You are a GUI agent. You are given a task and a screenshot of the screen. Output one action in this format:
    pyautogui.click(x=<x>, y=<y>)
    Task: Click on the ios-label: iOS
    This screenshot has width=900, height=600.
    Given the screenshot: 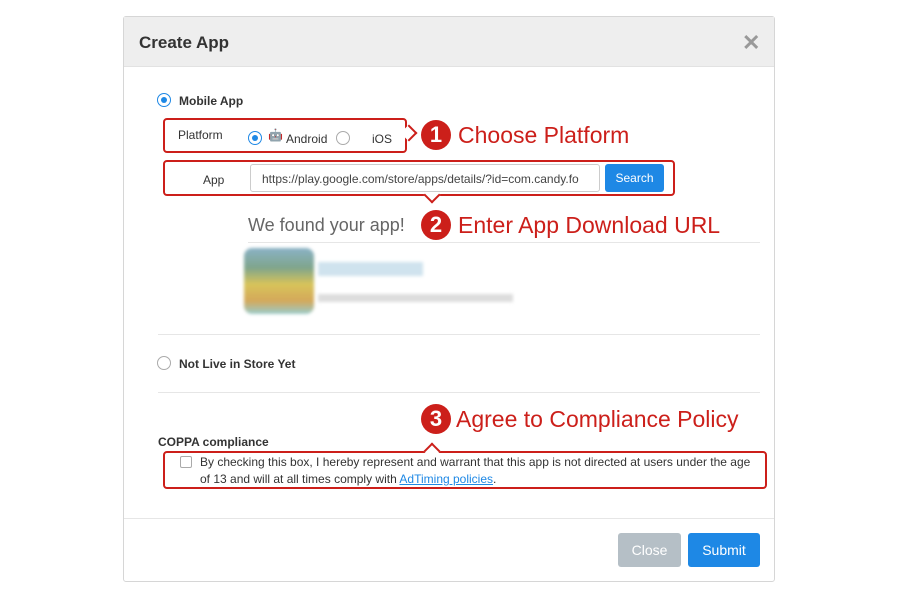 What is the action you would take?
    pyautogui.click(x=382, y=139)
    